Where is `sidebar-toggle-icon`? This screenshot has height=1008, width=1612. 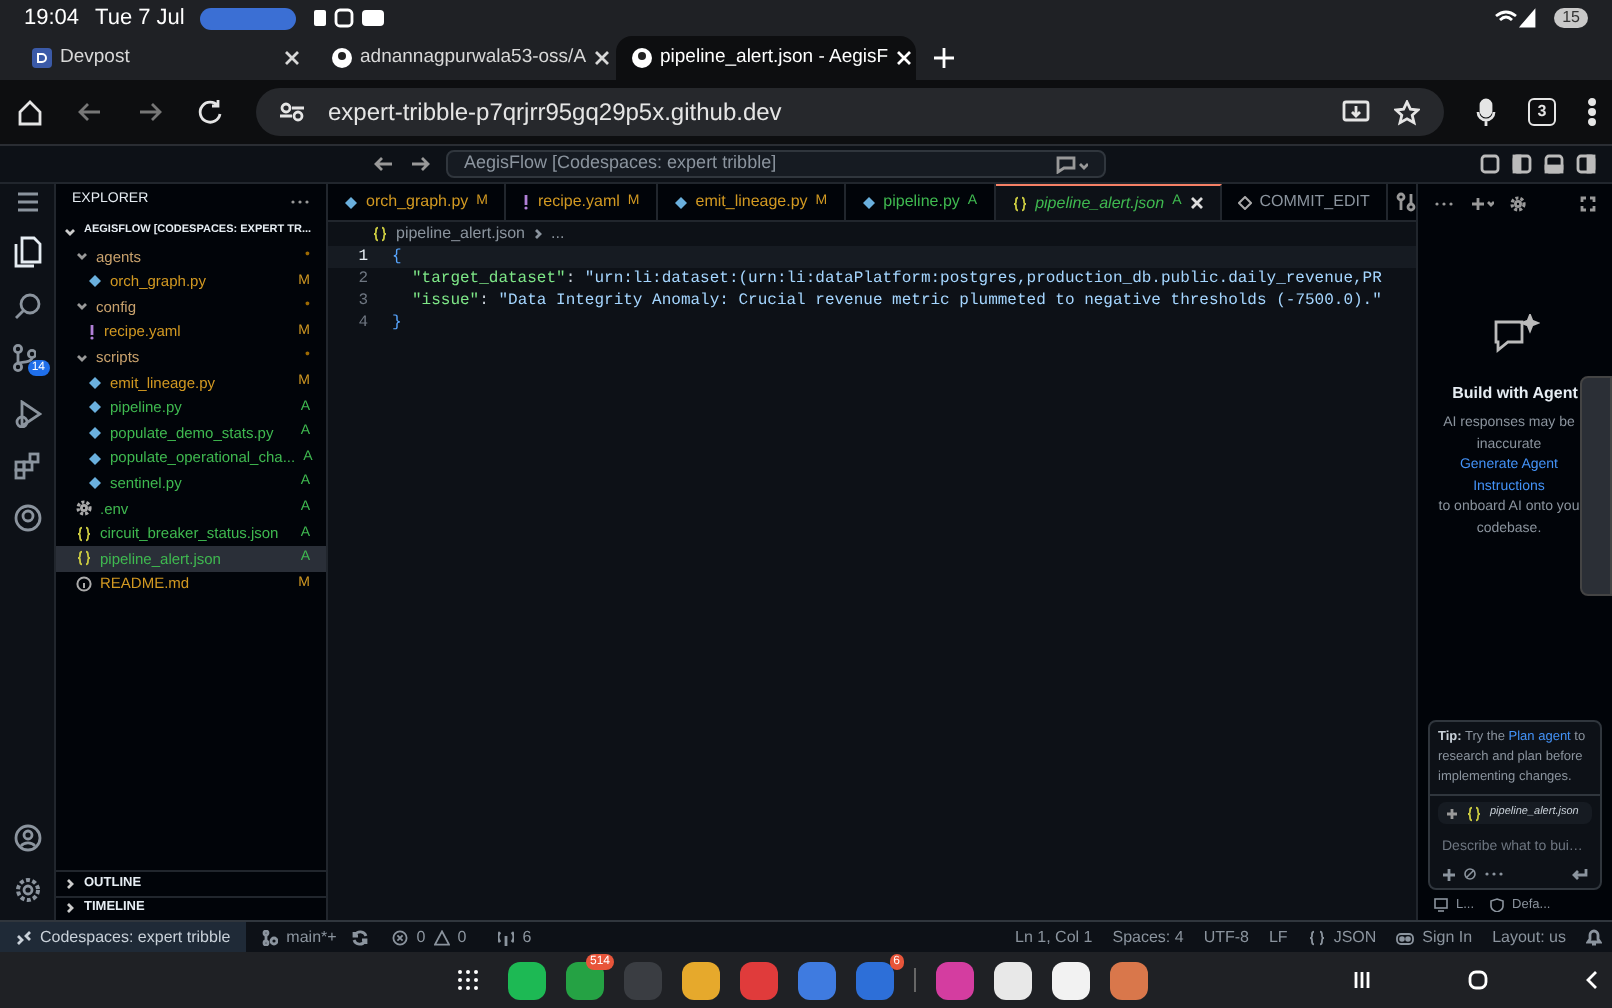
sidebar-toggle-icon is located at coordinates (1522, 164).